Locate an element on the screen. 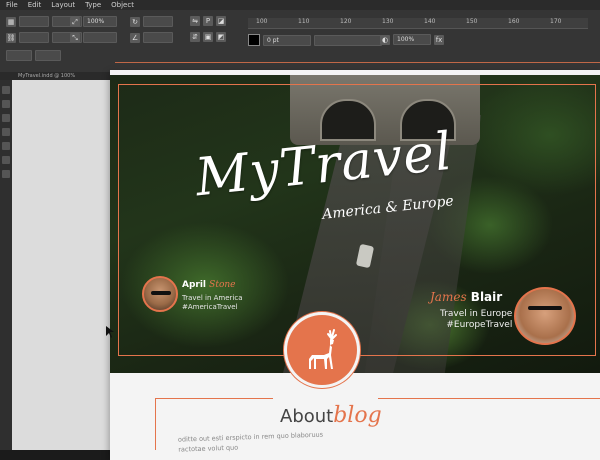  zoom-field: 100% is located at coordinates (100, 21).